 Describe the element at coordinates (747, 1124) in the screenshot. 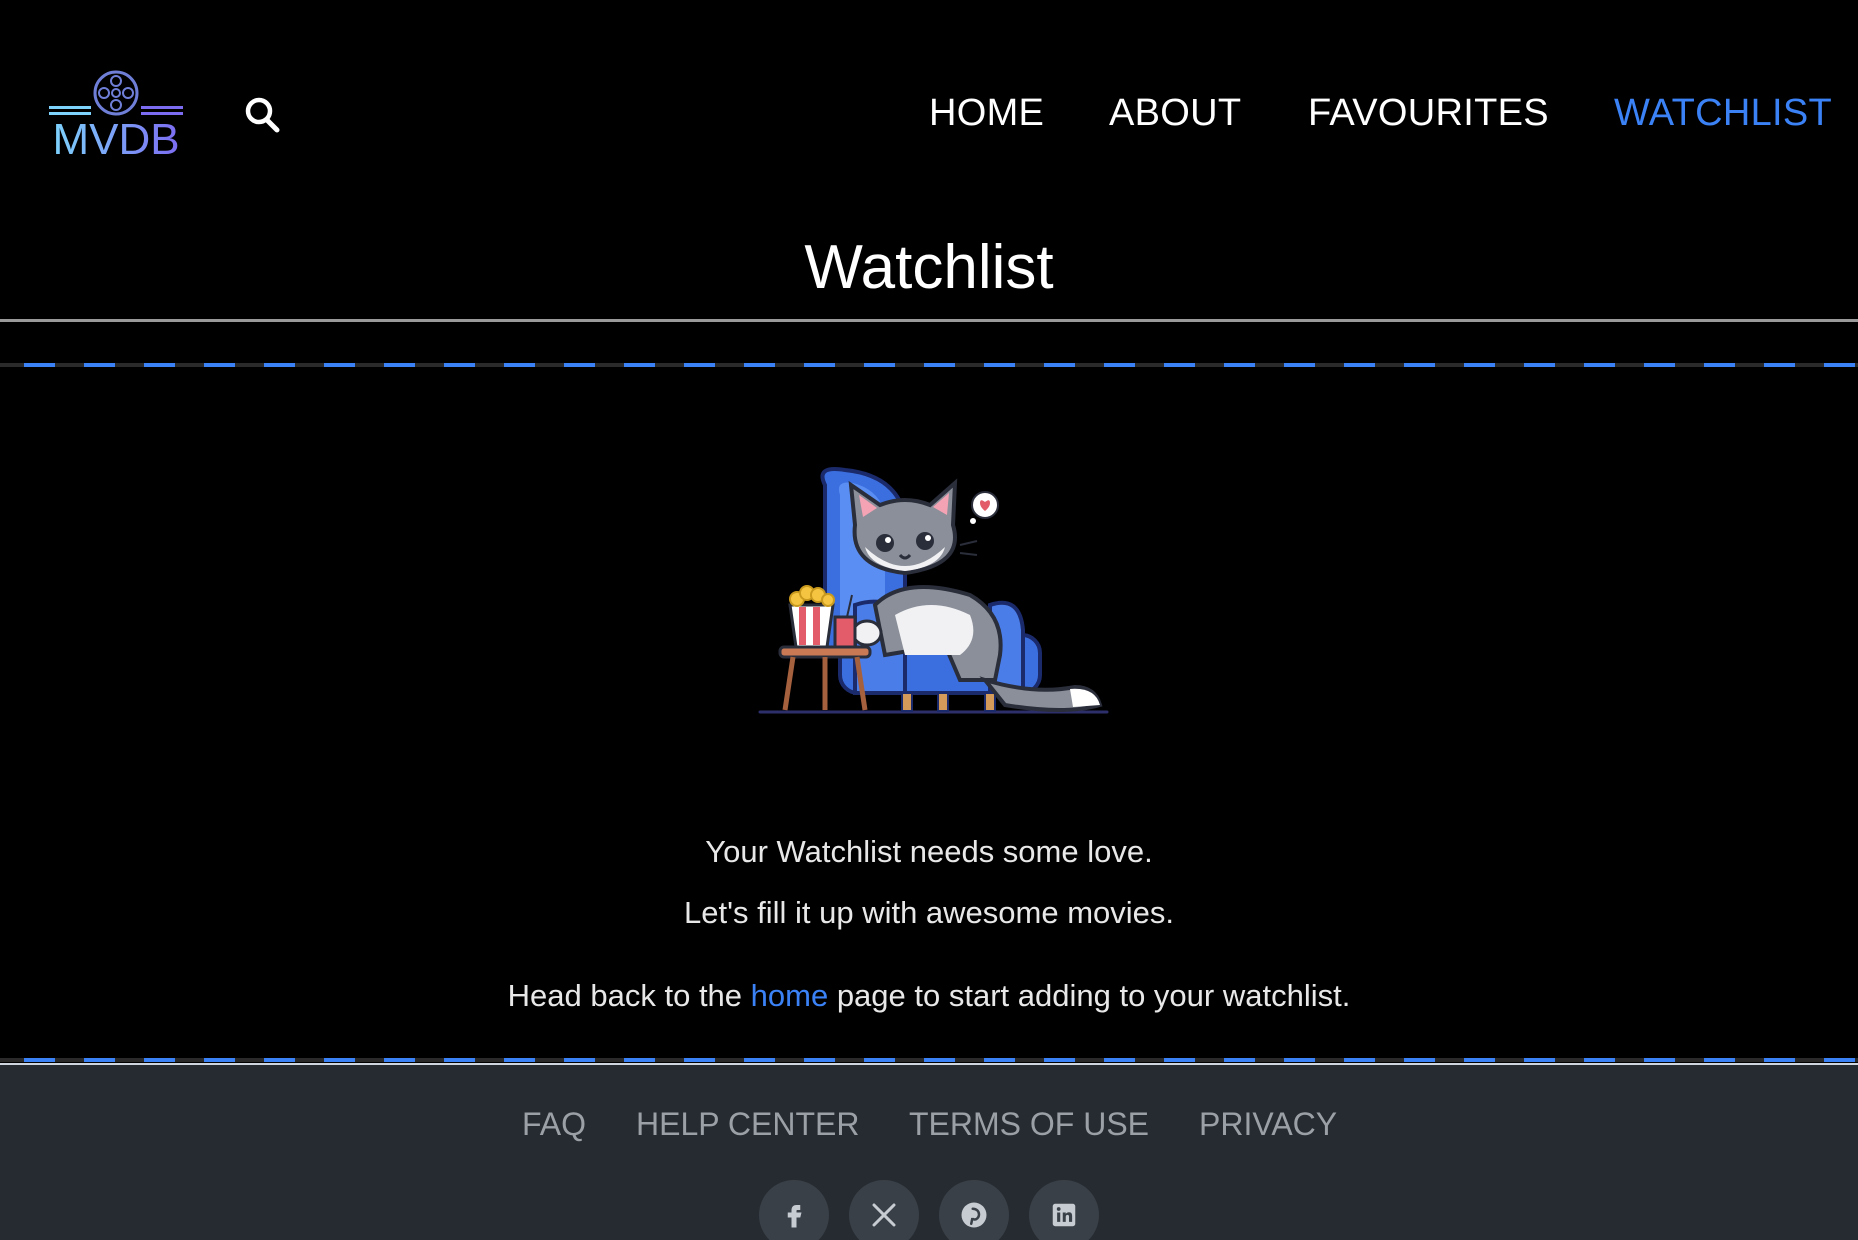

I see `footer-link-help-center: HELP CENTER` at that location.